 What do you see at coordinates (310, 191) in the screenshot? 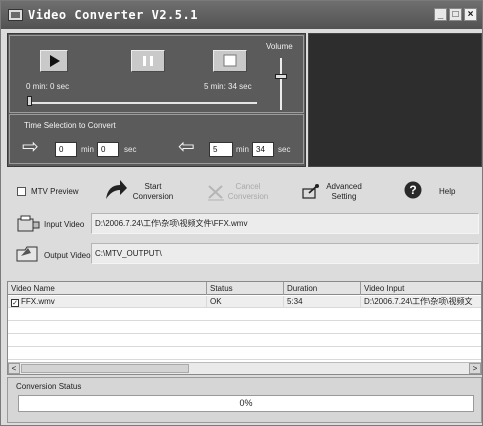
I see `advanced-setting-icon` at bounding box center [310, 191].